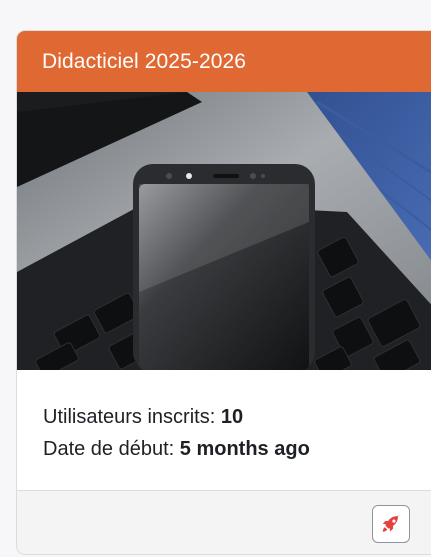  What do you see at coordinates (232, 417) in the screenshot?
I see `enrolled-users-count: 10` at bounding box center [232, 417].